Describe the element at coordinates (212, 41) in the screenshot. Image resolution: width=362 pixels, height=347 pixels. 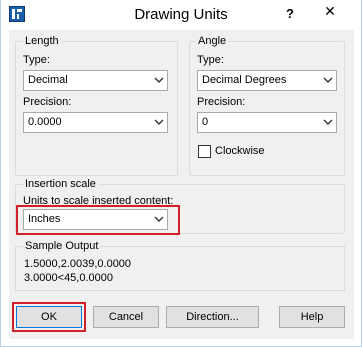
I see `angle-group-label: Angle` at that location.